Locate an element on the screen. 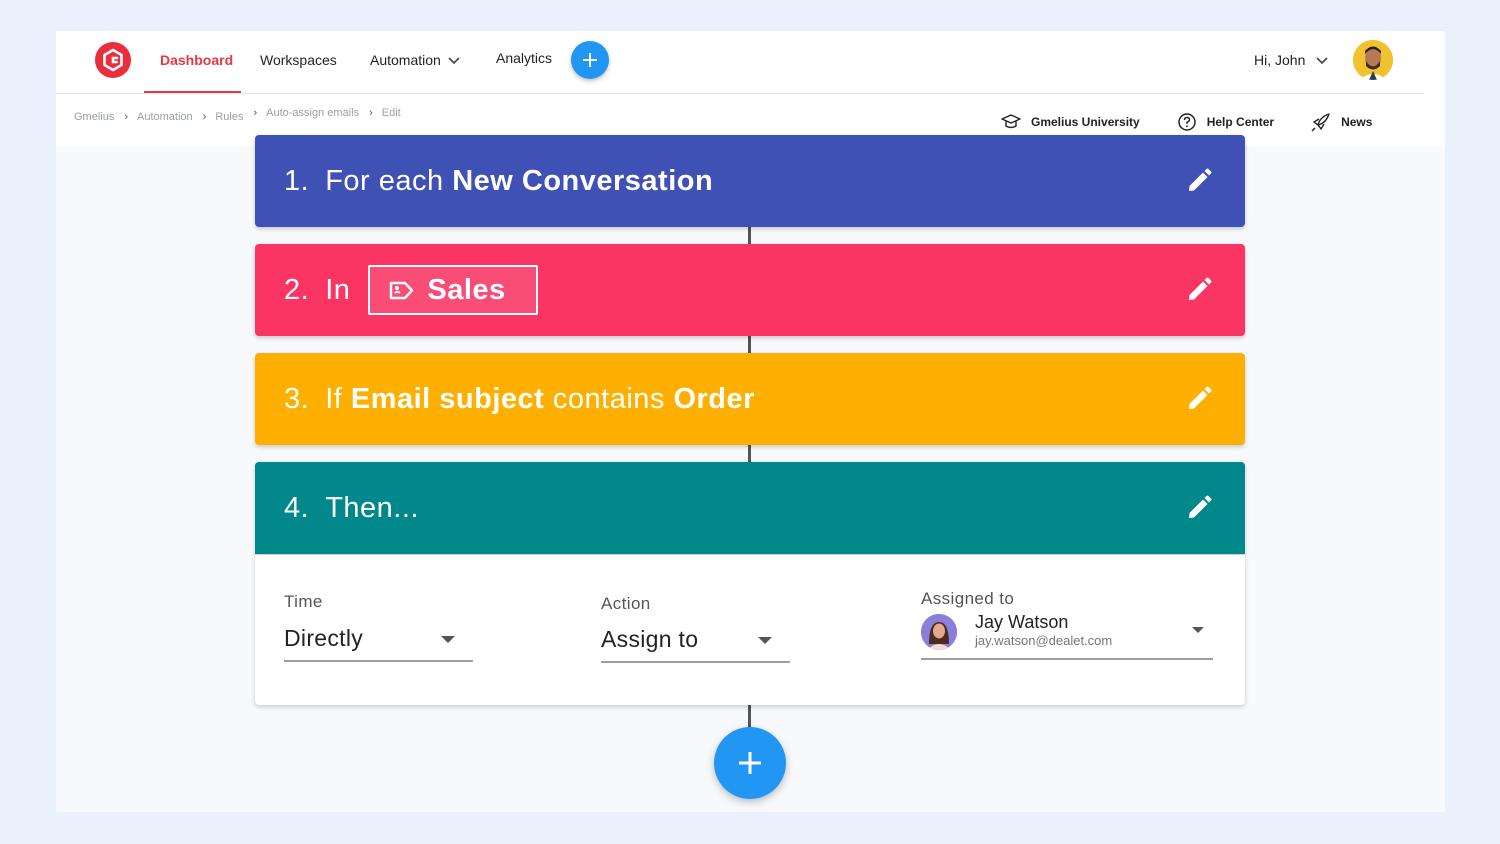  step-number: 3. is located at coordinates (297, 398).